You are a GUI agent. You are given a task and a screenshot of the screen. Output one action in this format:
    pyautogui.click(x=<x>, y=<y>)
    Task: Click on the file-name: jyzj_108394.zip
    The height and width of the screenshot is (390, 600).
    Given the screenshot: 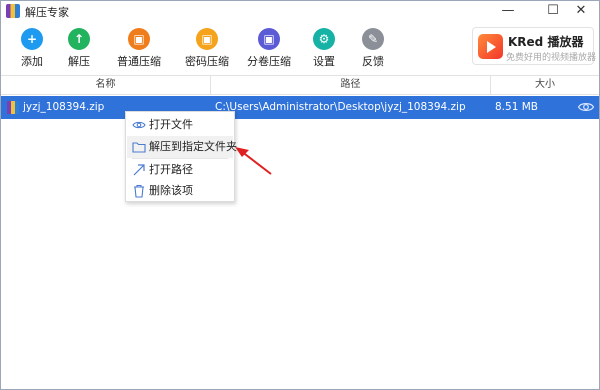 What is the action you would take?
    pyautogui.click(x=64, y=107)
    